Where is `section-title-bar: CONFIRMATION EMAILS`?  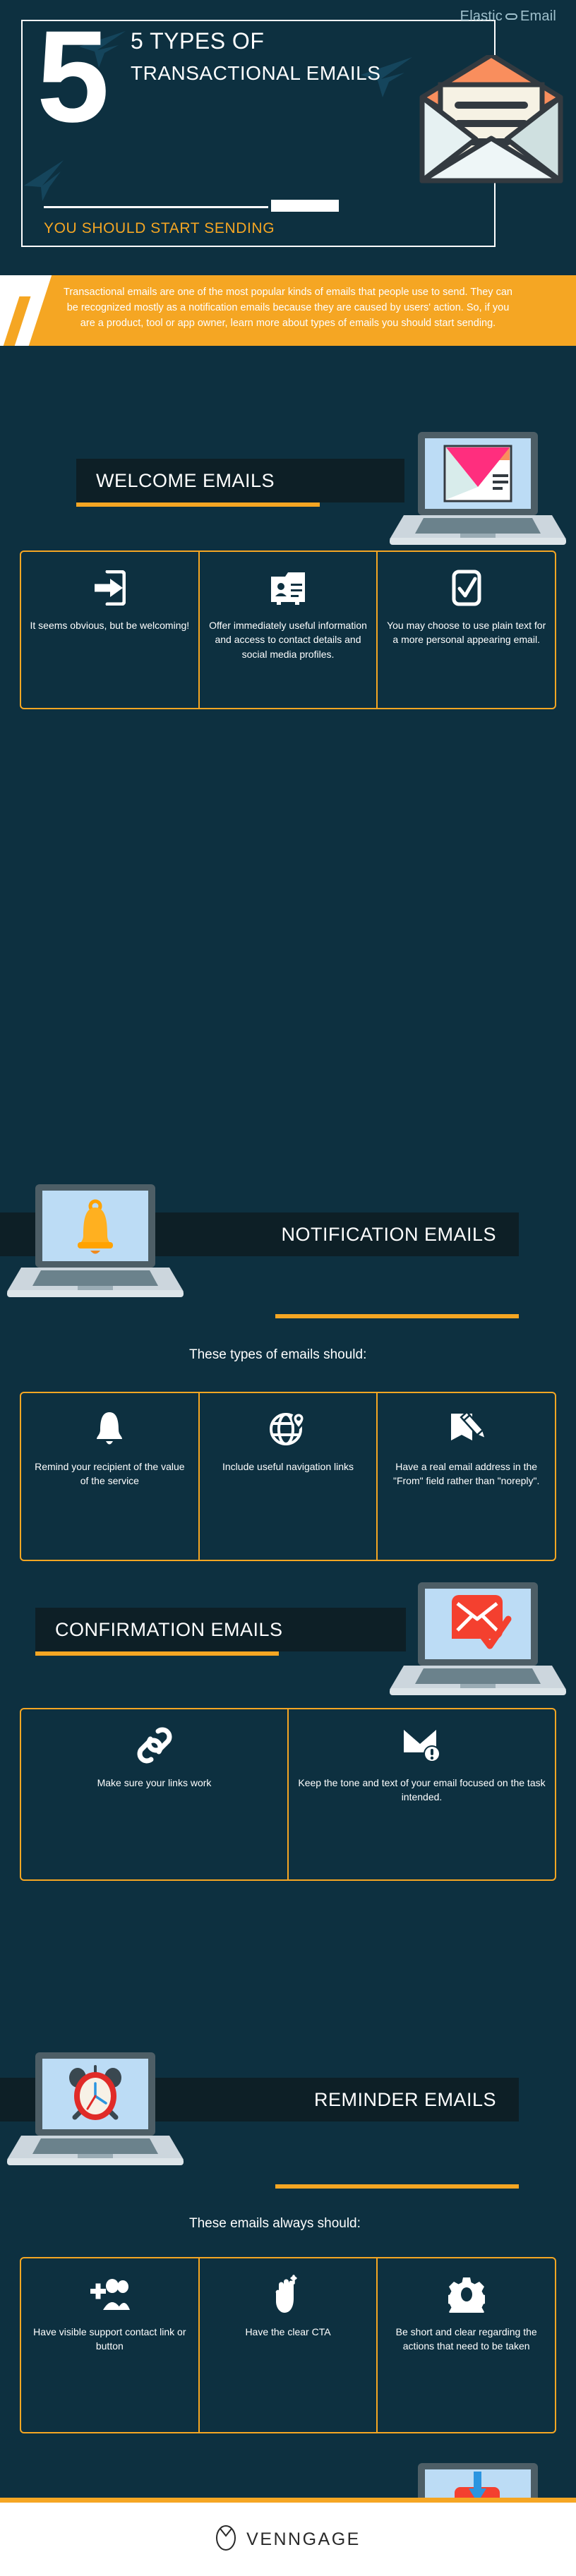 section-title-bar: CONFIRMATION EMAILS is located at coordinates (221, 1629).